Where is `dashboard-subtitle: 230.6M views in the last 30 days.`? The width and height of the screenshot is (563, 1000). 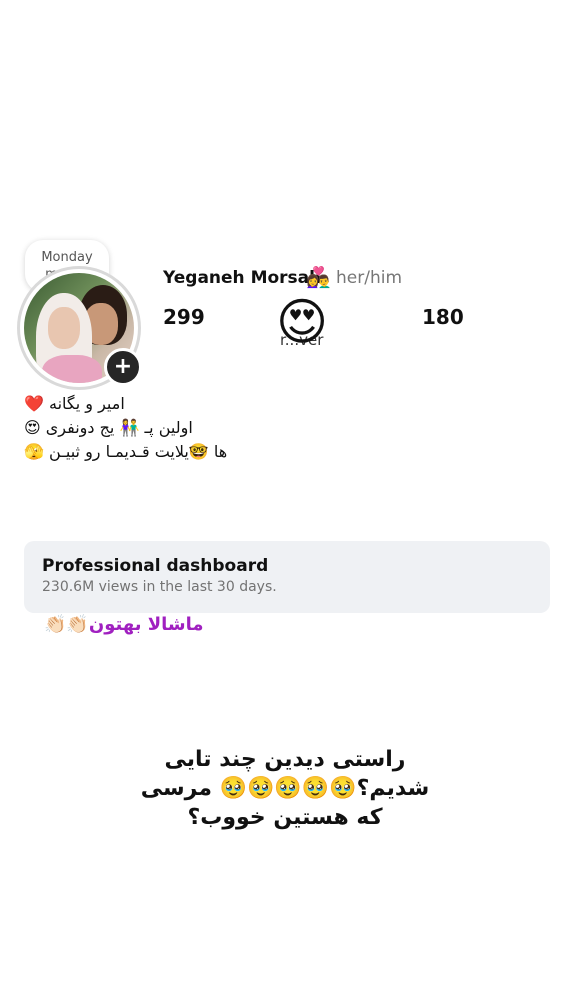
dashboard-subtitle: 230.6M views in the last 30 days. is located at coordinates (159, 587).